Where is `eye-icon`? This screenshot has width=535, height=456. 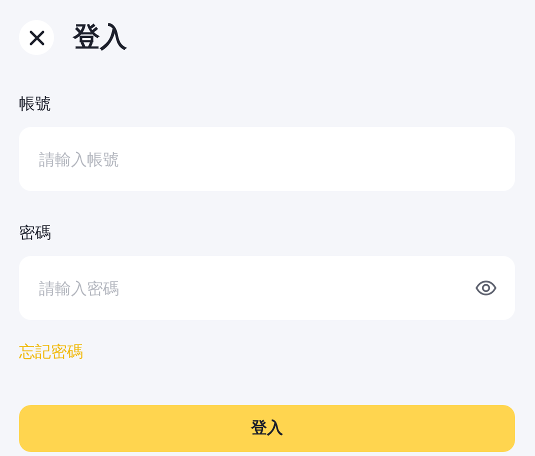
eye-icon is located at coordinates (486, 288).